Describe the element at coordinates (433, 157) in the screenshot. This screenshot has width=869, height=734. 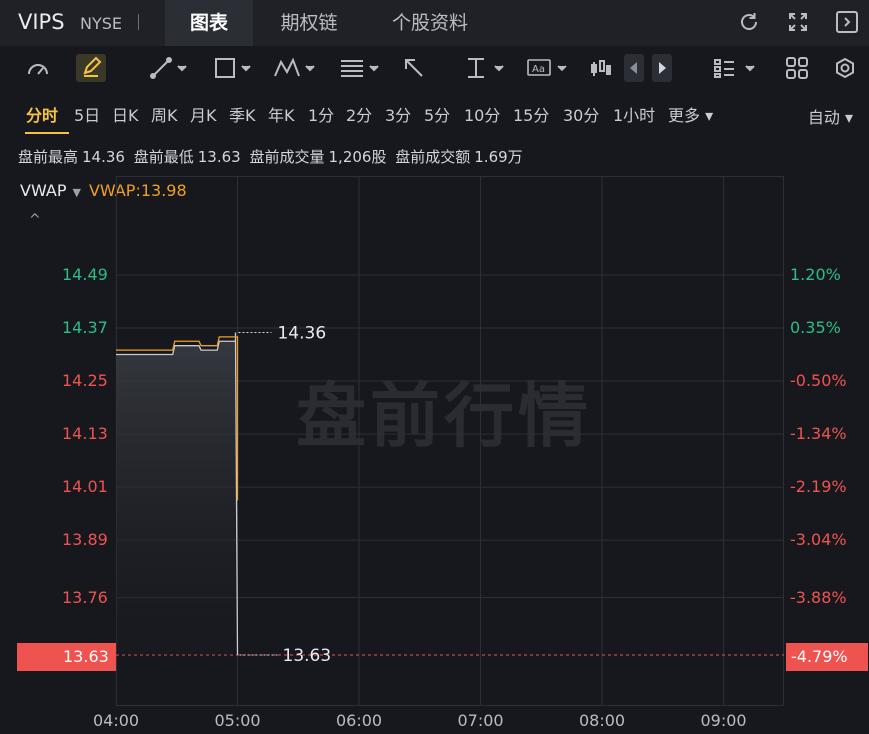
I see `stat-label: 盘前成交额` at that location.